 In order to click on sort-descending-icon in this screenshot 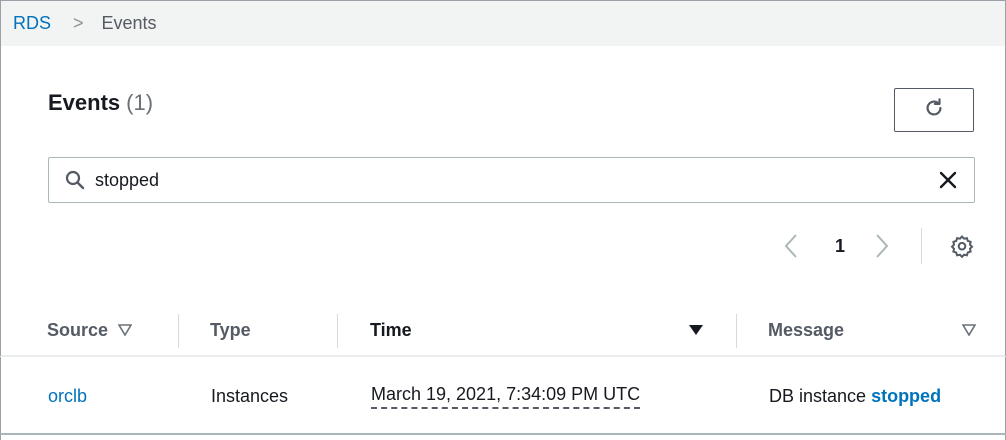, I will do `click(696, 330)`.